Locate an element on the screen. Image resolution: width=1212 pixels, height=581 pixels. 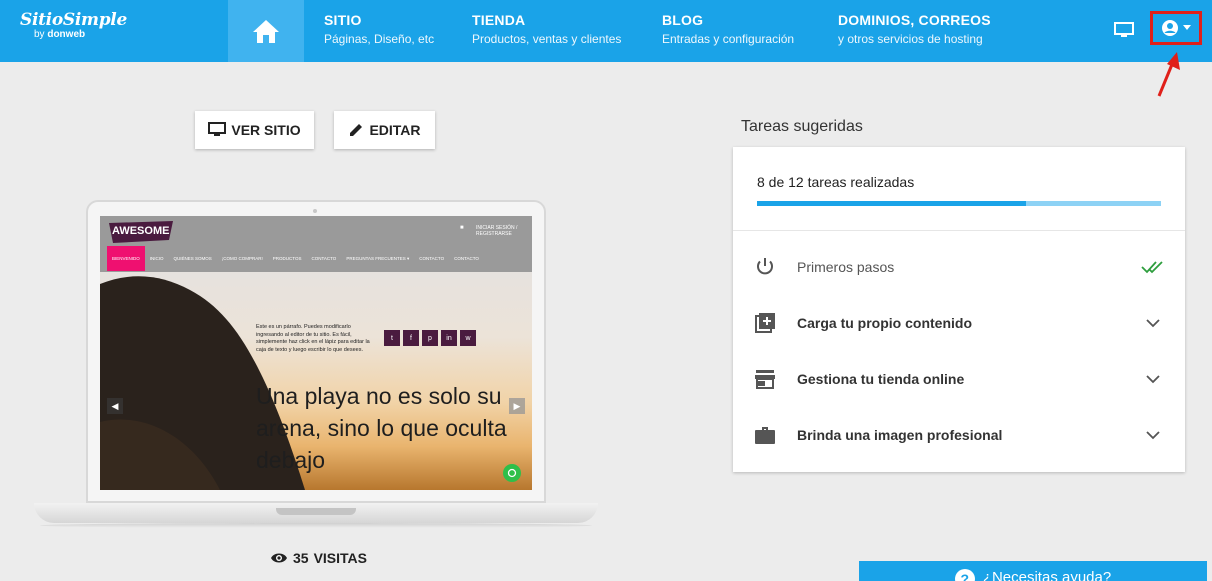
task-label: Gestiona tu tienda online is located at coordinates (881, 379).